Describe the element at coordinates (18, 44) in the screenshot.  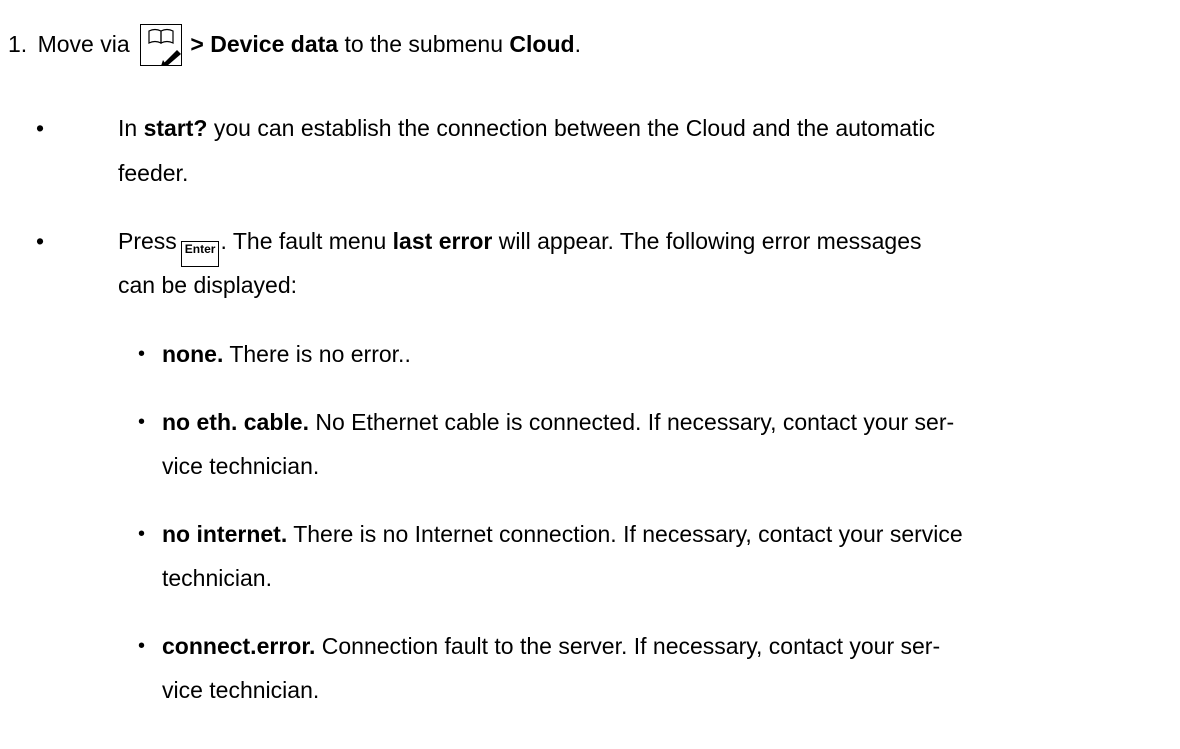
I see `step-number: 1.` at that location.